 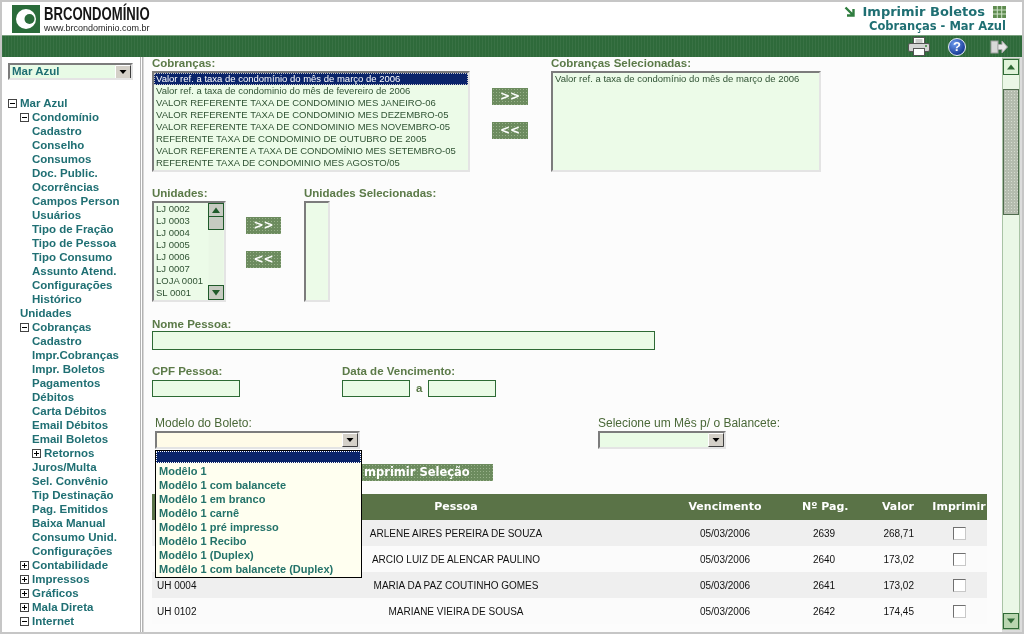 I want to click on tree-item: Tip Destinação, so click(x=73, y=495).